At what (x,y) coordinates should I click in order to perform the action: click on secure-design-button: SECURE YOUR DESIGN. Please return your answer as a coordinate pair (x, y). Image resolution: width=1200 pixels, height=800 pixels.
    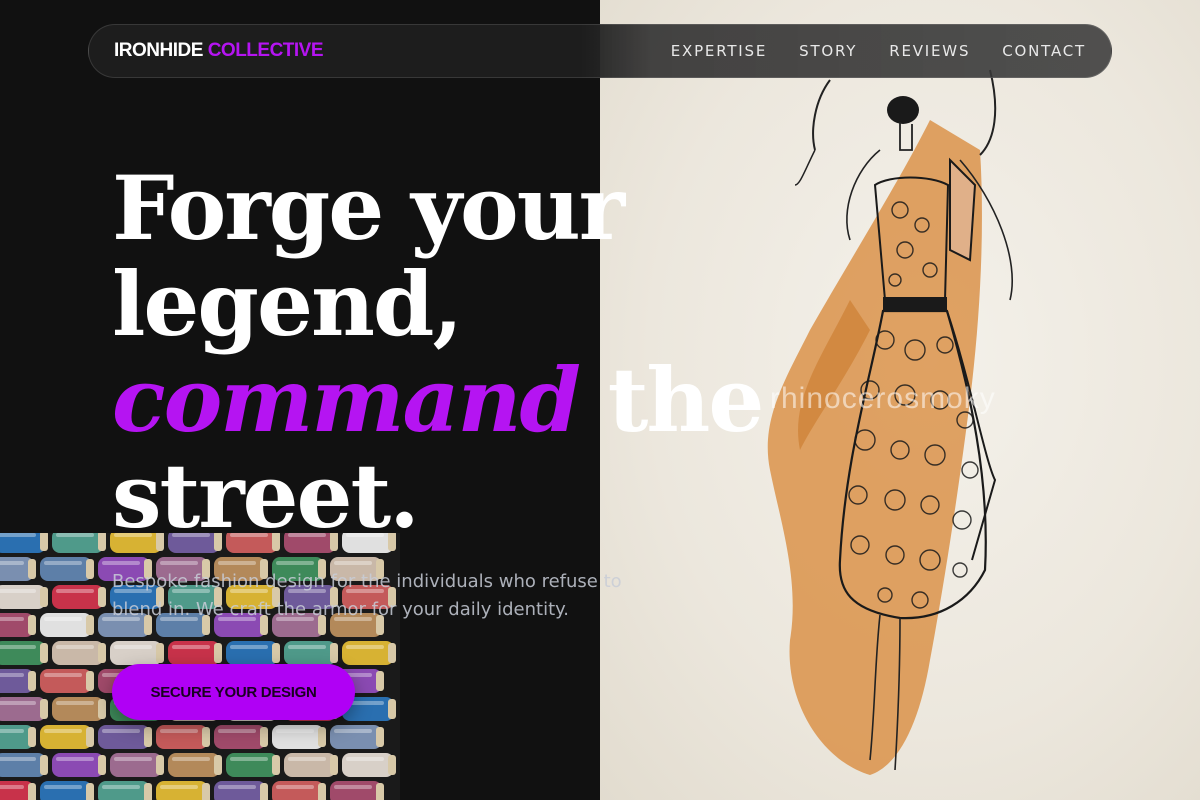
    Looking at the image, I should click on (233, 692).